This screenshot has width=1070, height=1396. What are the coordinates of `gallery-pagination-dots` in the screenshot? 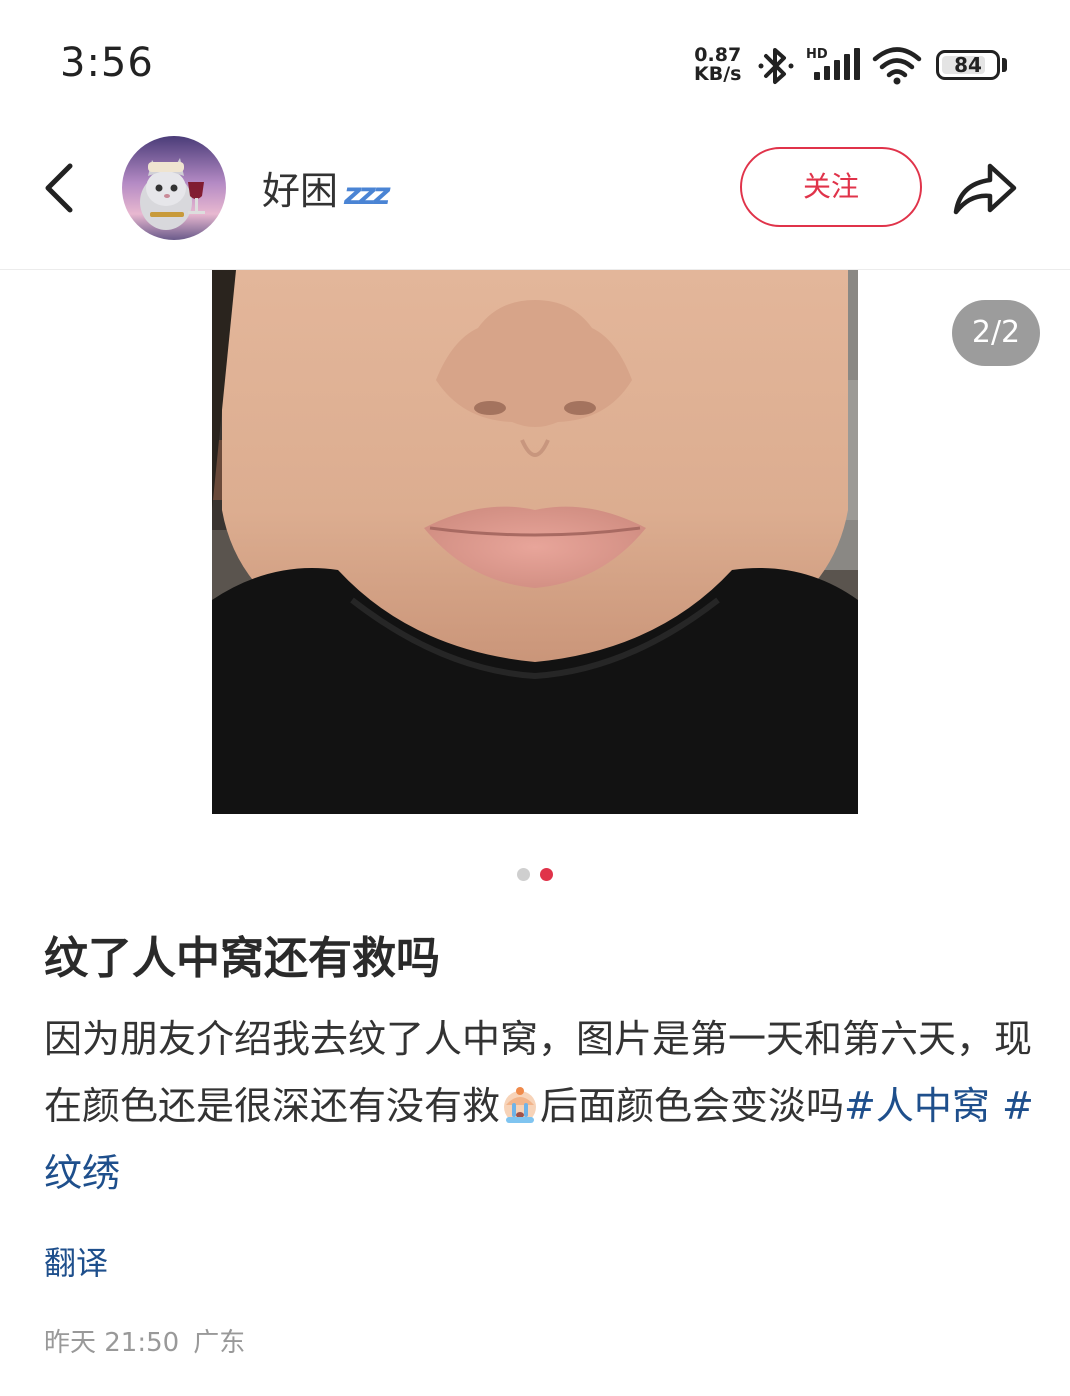 It's located at (535, 874).